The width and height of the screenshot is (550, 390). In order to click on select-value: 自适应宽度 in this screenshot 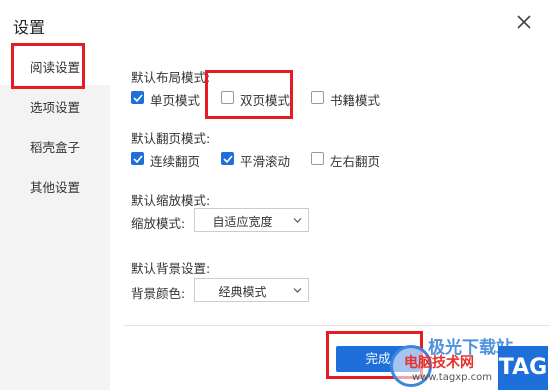, I will do `click(242, 222)`.